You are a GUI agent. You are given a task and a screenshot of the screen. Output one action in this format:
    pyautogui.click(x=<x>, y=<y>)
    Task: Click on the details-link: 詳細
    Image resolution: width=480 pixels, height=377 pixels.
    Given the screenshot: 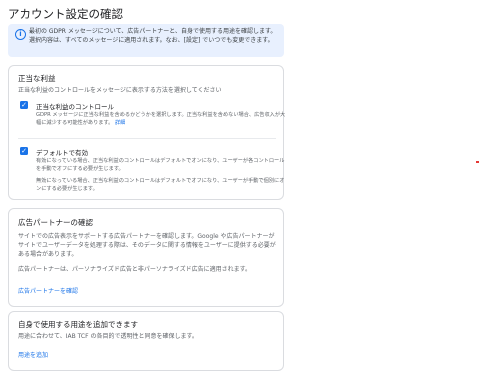 What is the action you would take?
    pyautogui.click(x=120, y=123)
    